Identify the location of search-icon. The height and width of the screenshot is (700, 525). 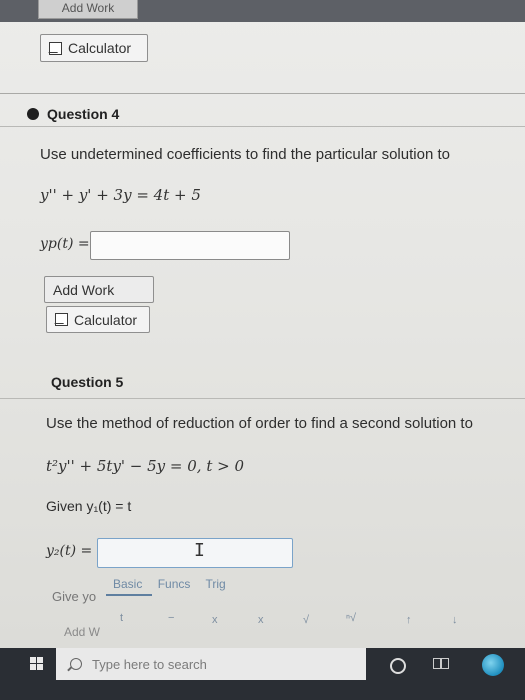
(76, 664).